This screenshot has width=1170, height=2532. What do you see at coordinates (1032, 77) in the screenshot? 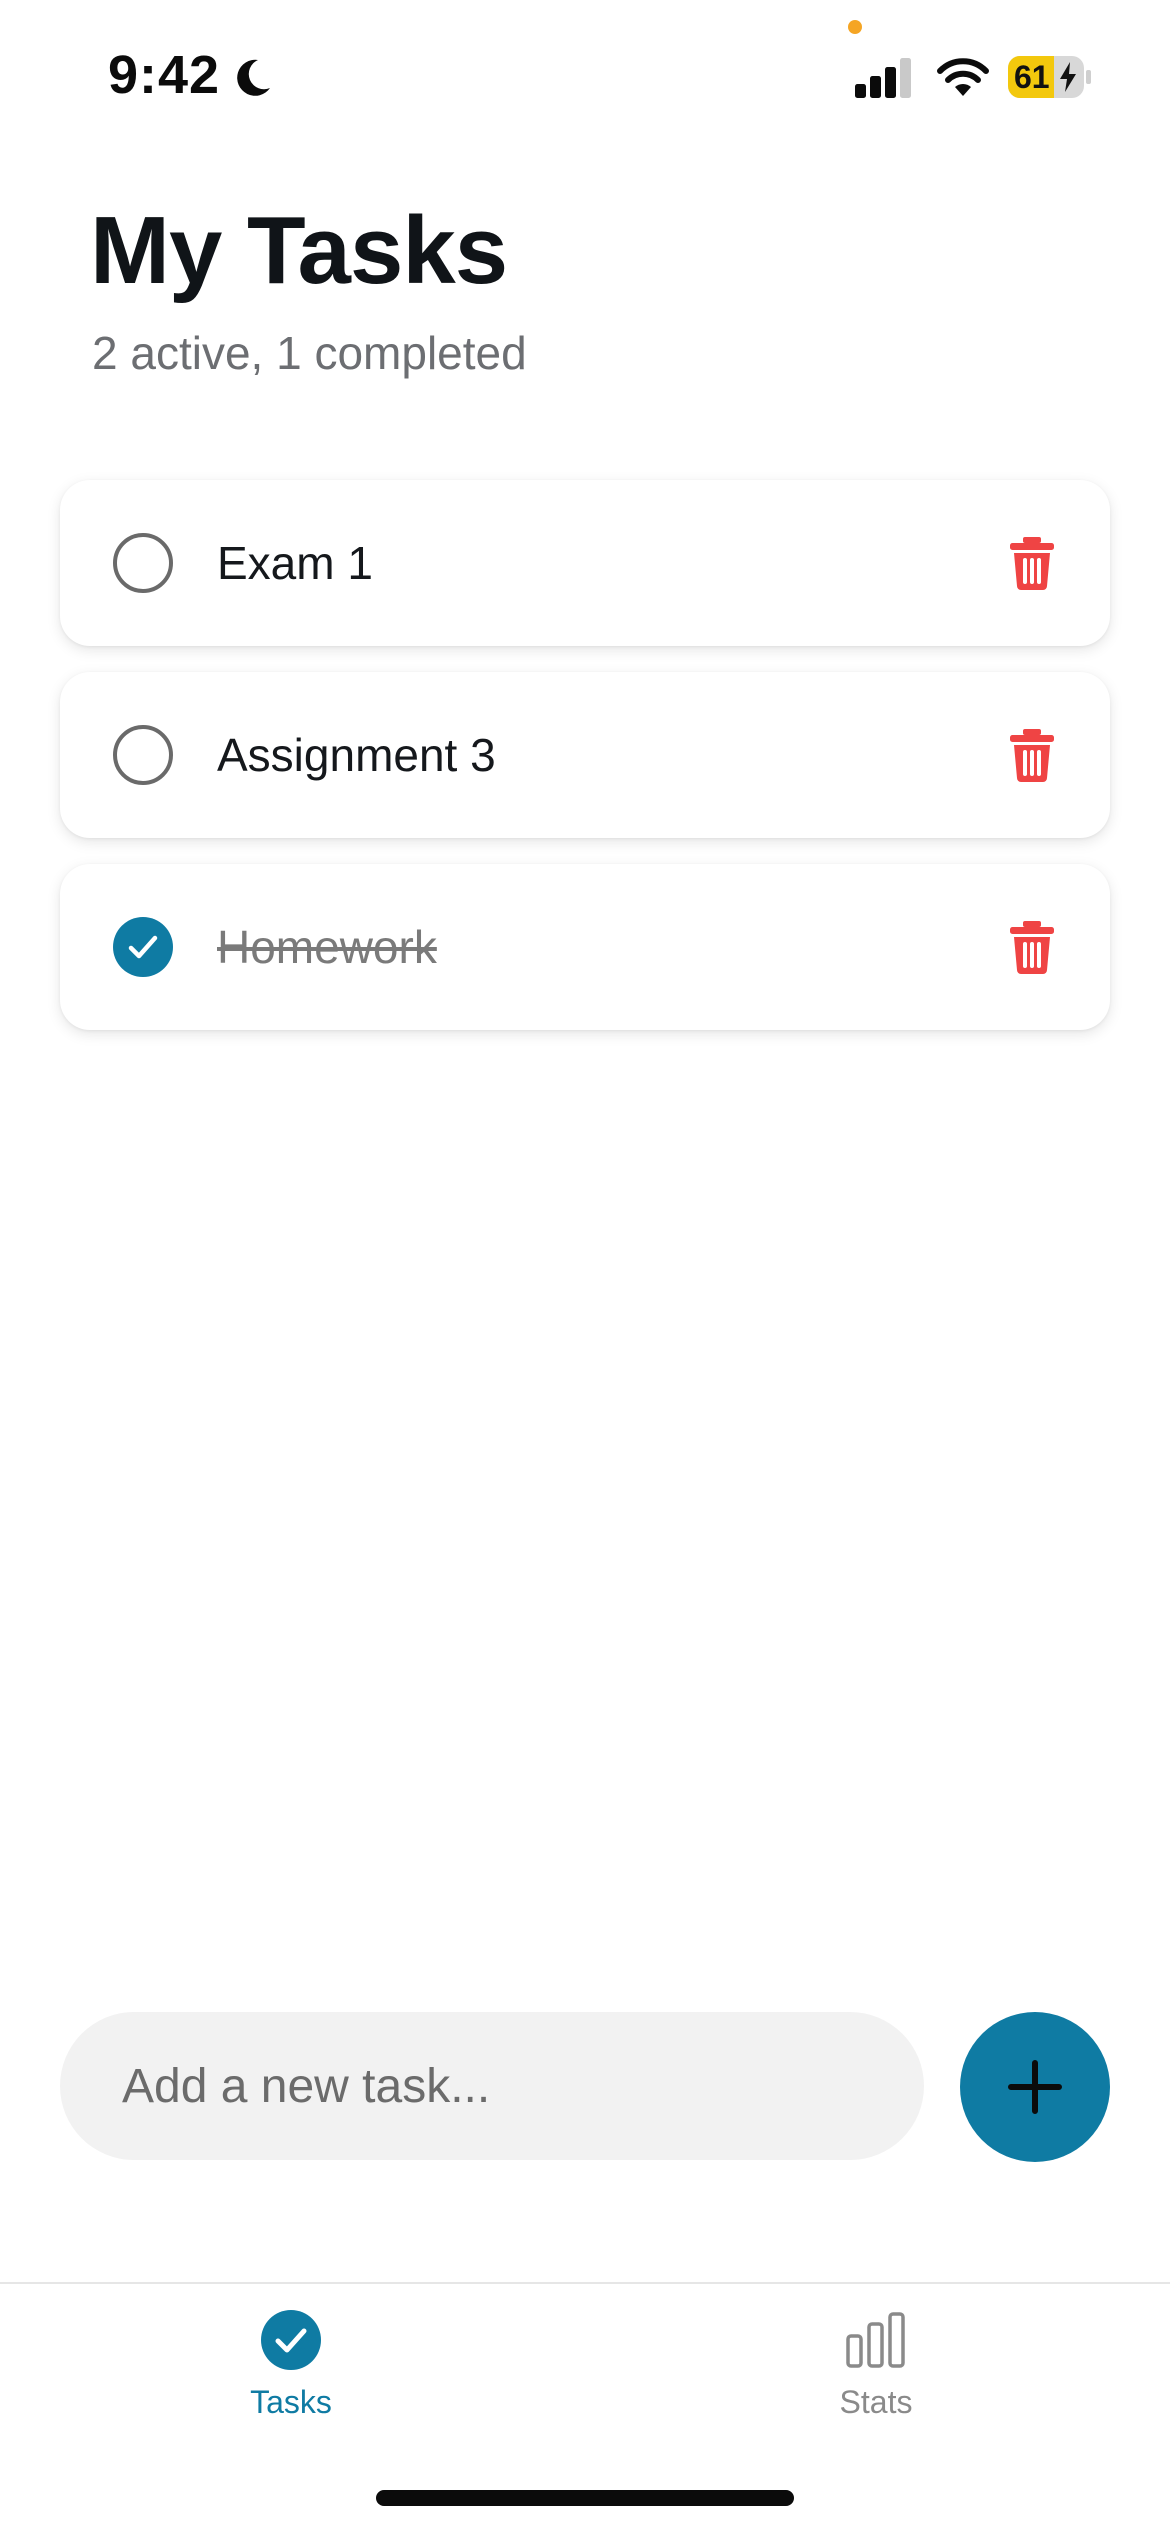
I see `battery-level: 61` at bounding box center [1032, 77].